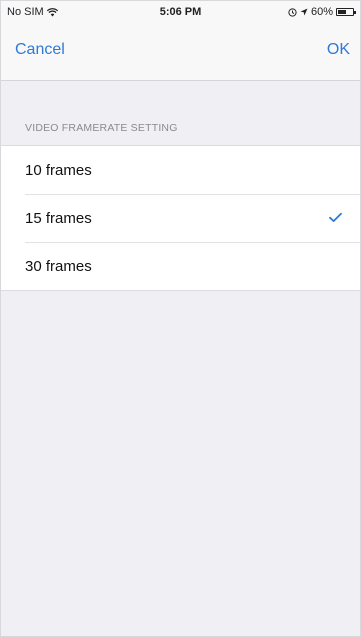  Describe the element at coordinates (40, 50) in the screenshot. I see `cancel-button: Cancel` at that location.